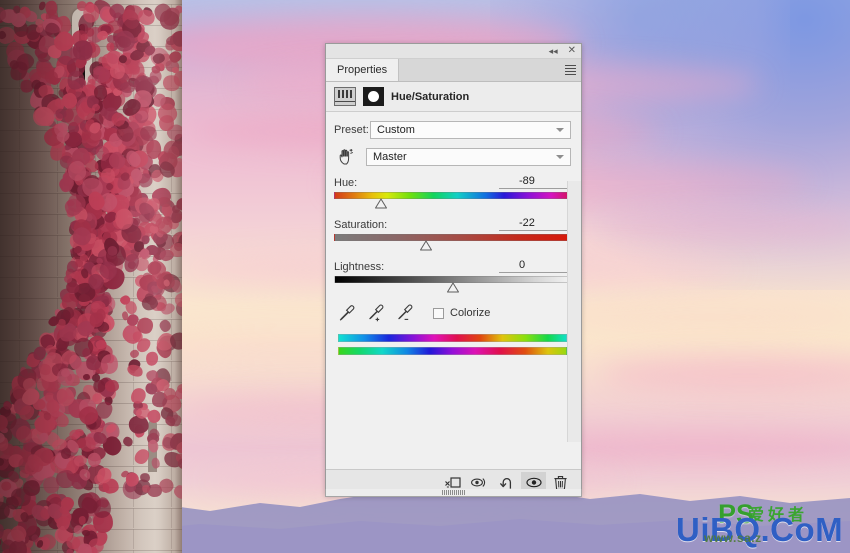 The image size is (850, 553). Describe the element at coordinates (390, 157) in the screenshot. I see `channel-value: Master` at that location.